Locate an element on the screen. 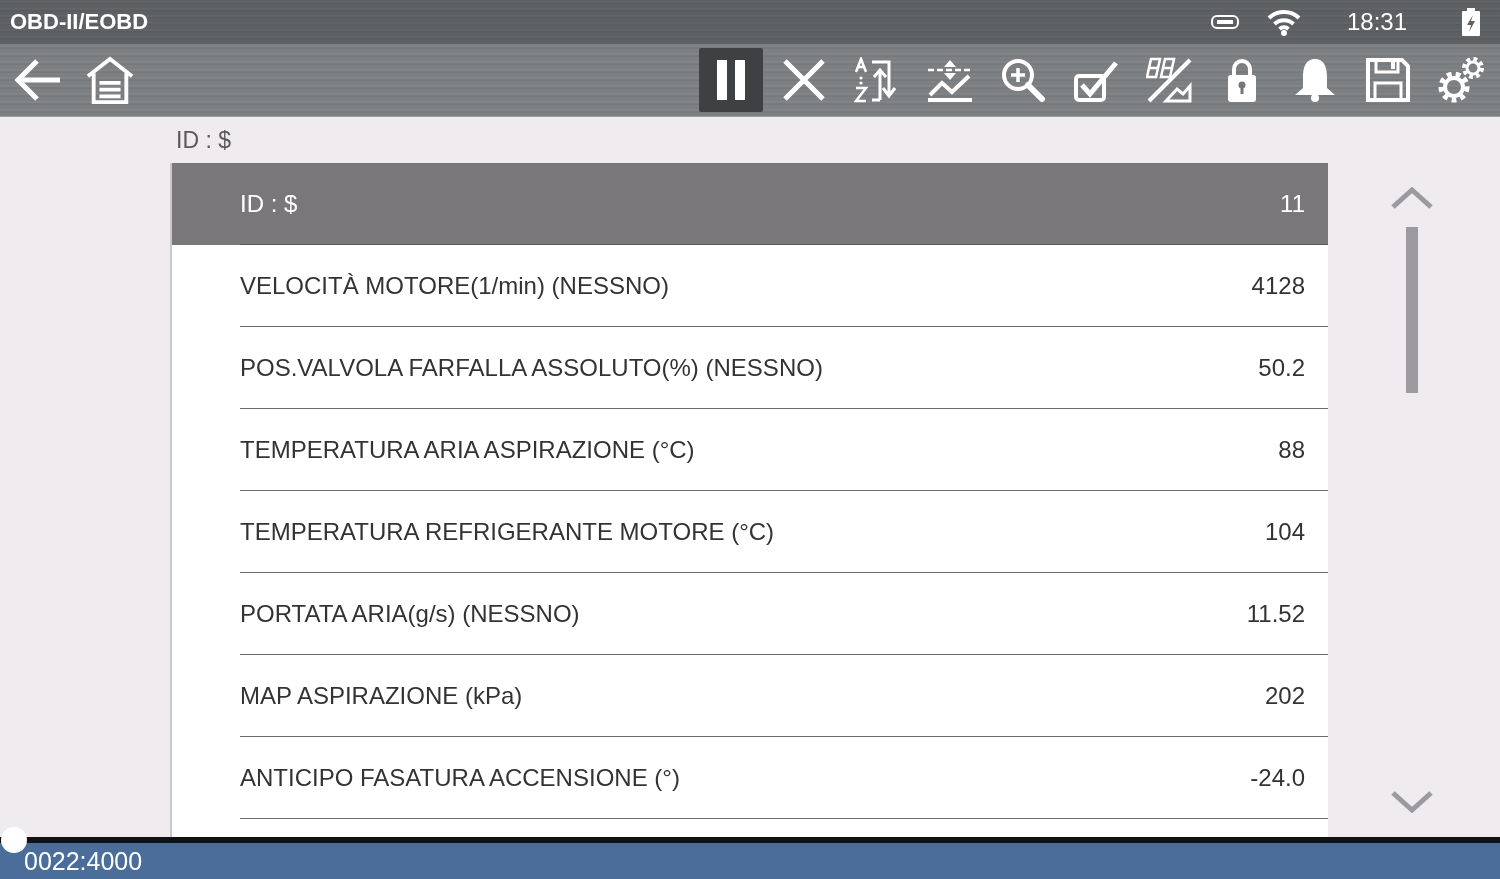 The height and width of the screenshot is (879, 1500). scroll-down-button is located at coordinates (1412, 802).